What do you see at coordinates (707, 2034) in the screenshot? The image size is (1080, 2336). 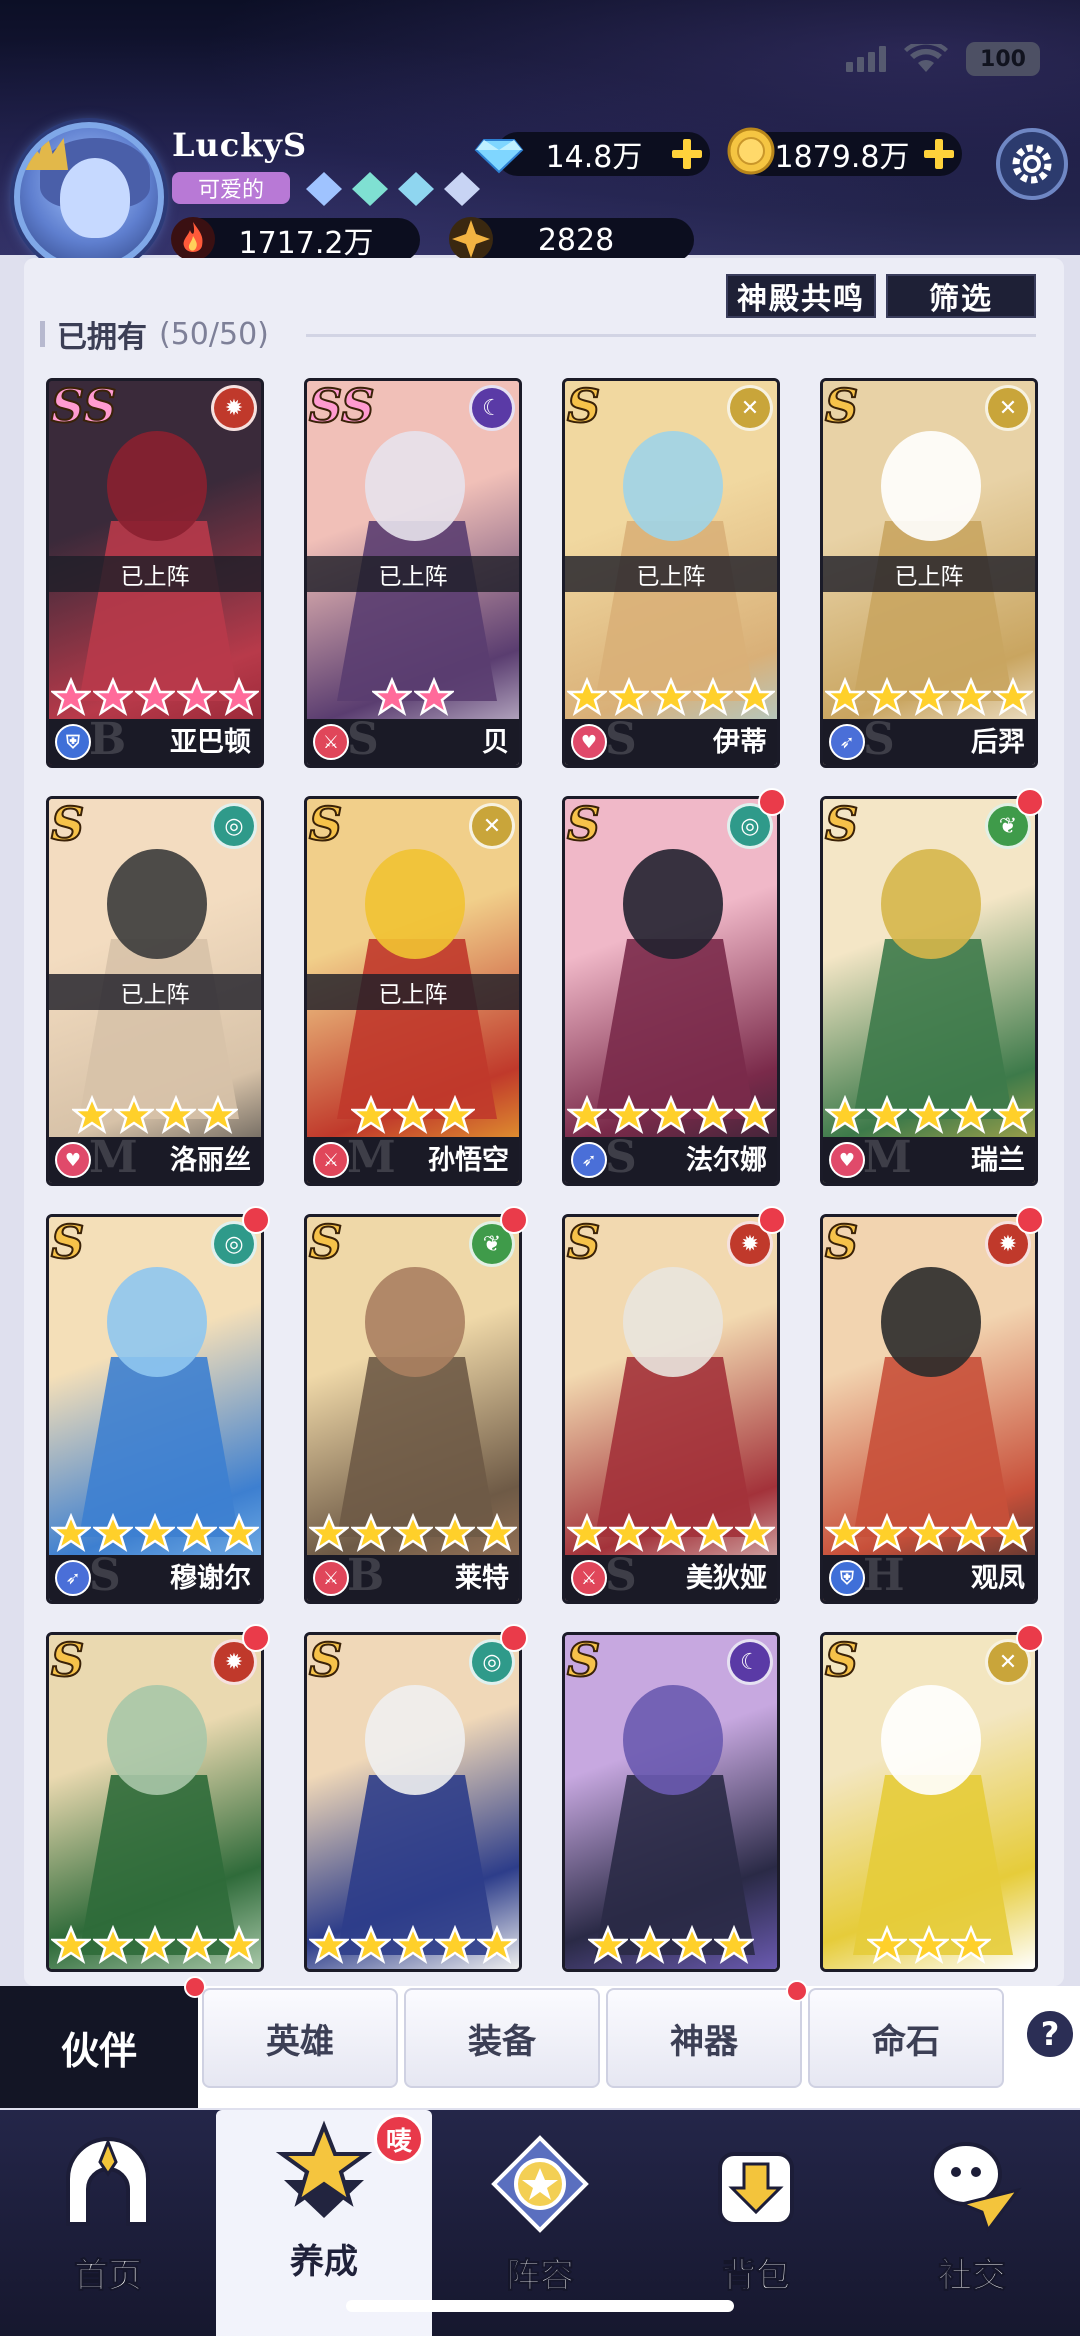 I see `tab-artifacts: 神器` at bounding box center [707, 2034].